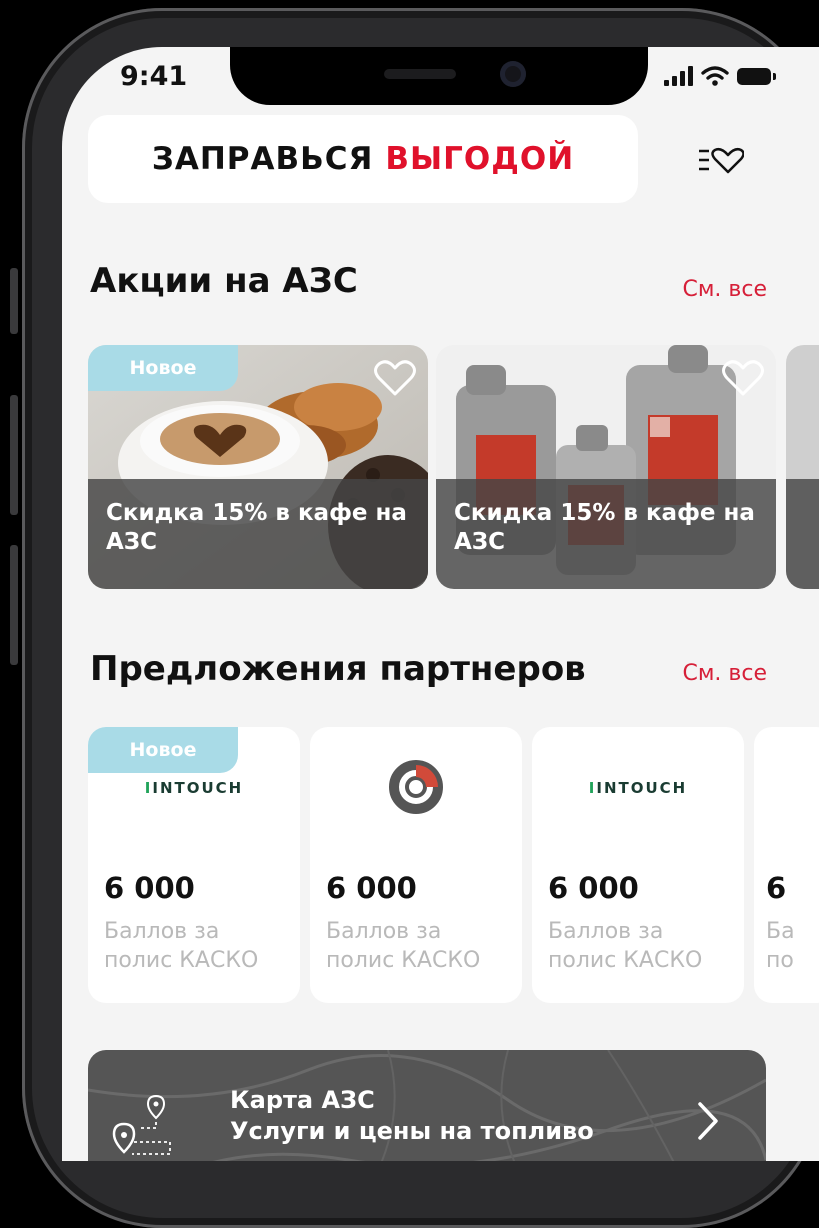  Describe the element at coordinates (715, 76) in the screenshot. I see `wifi-icon` at that location.